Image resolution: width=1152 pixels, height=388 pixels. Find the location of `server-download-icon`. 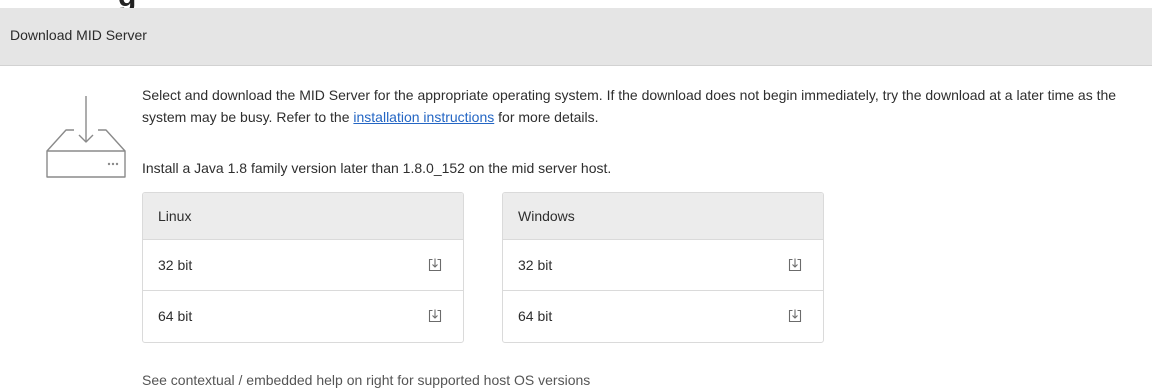

server-download-icon is located at coordinates (86, 137).